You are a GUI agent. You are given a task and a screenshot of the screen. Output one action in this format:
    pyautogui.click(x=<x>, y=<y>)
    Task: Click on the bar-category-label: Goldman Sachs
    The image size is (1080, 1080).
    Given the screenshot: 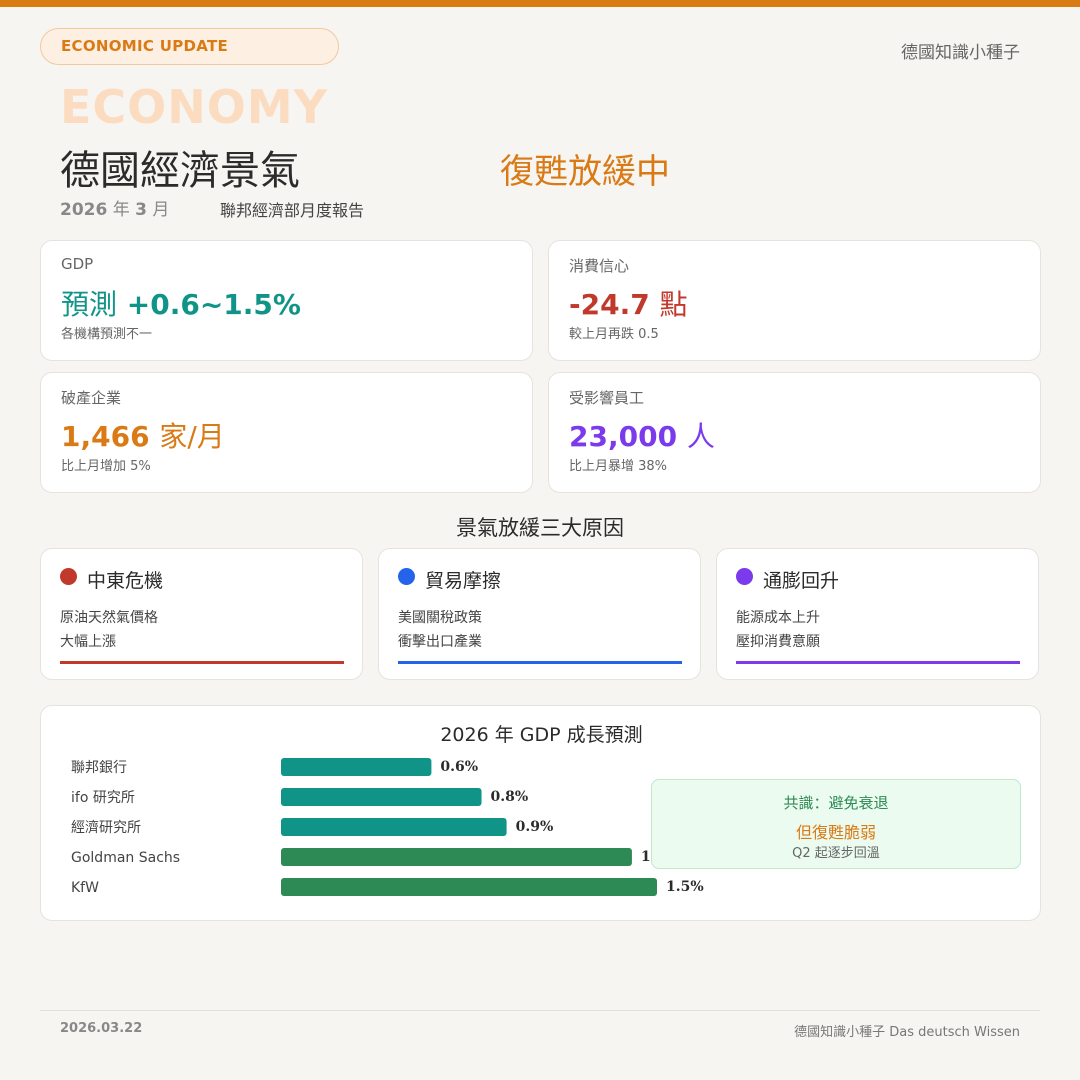 What is the action you would take?
    pyautogui.click(x=125, y=858)
    